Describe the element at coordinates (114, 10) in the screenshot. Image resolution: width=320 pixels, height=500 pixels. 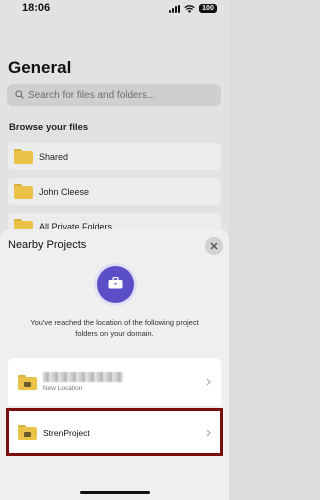
I see `status-bar: 18:06 100` at that location.